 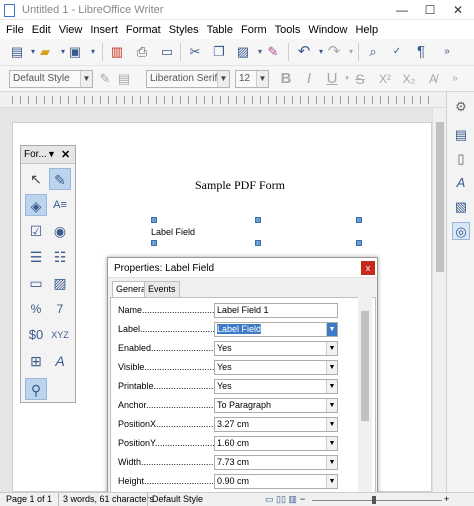 What do you see at coordinates (360, 79) in the screenshot?
I see `strikethrough-icon: S` at bounding box center [360, 79].